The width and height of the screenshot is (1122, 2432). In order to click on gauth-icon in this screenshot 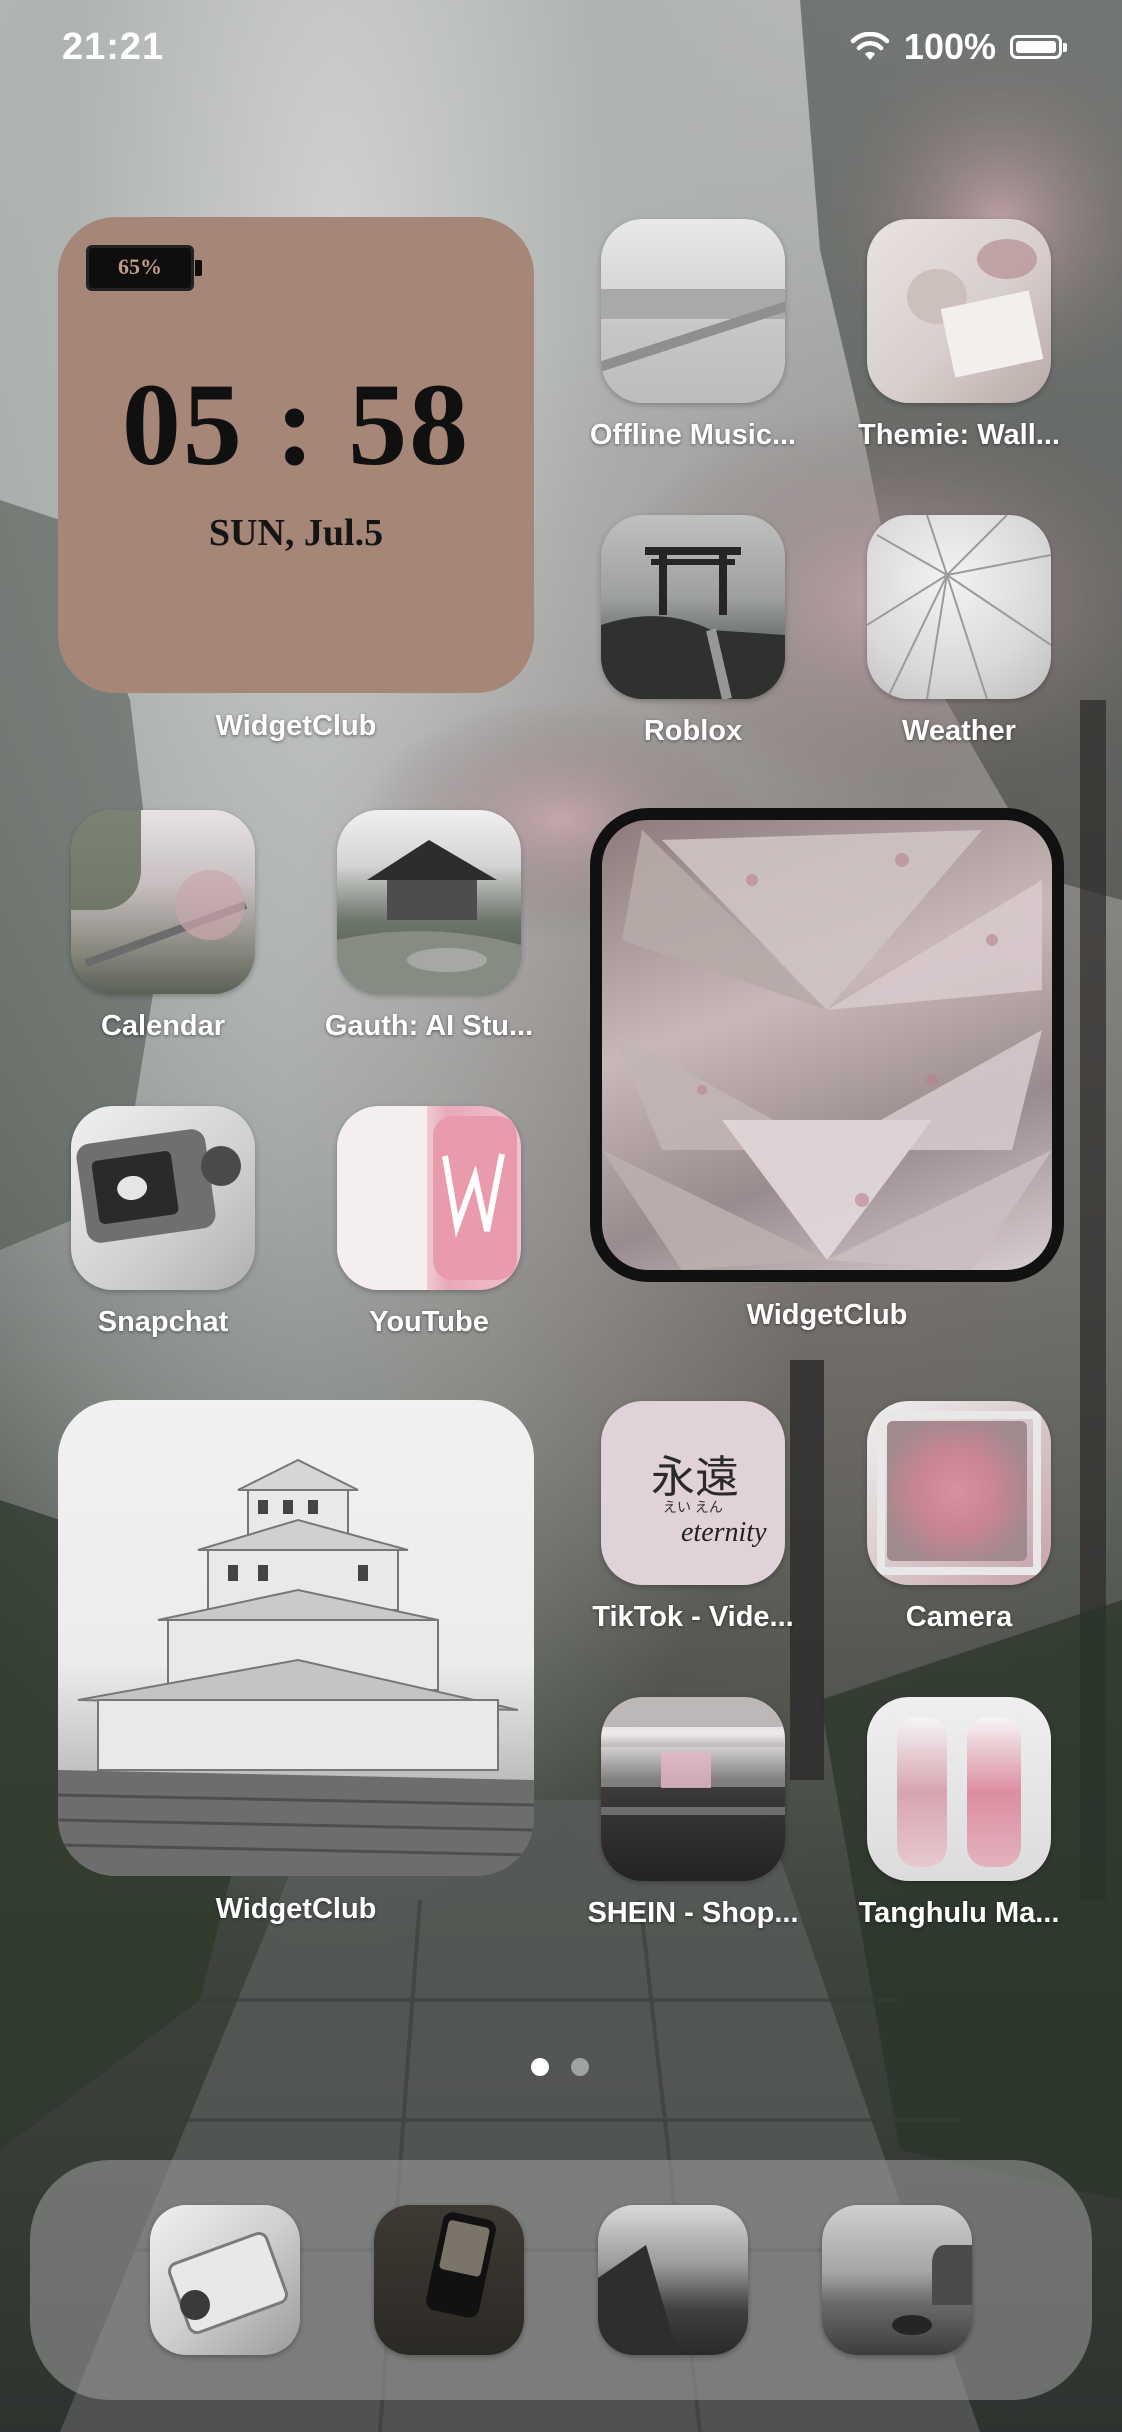, I will do `click(429, 902)`.